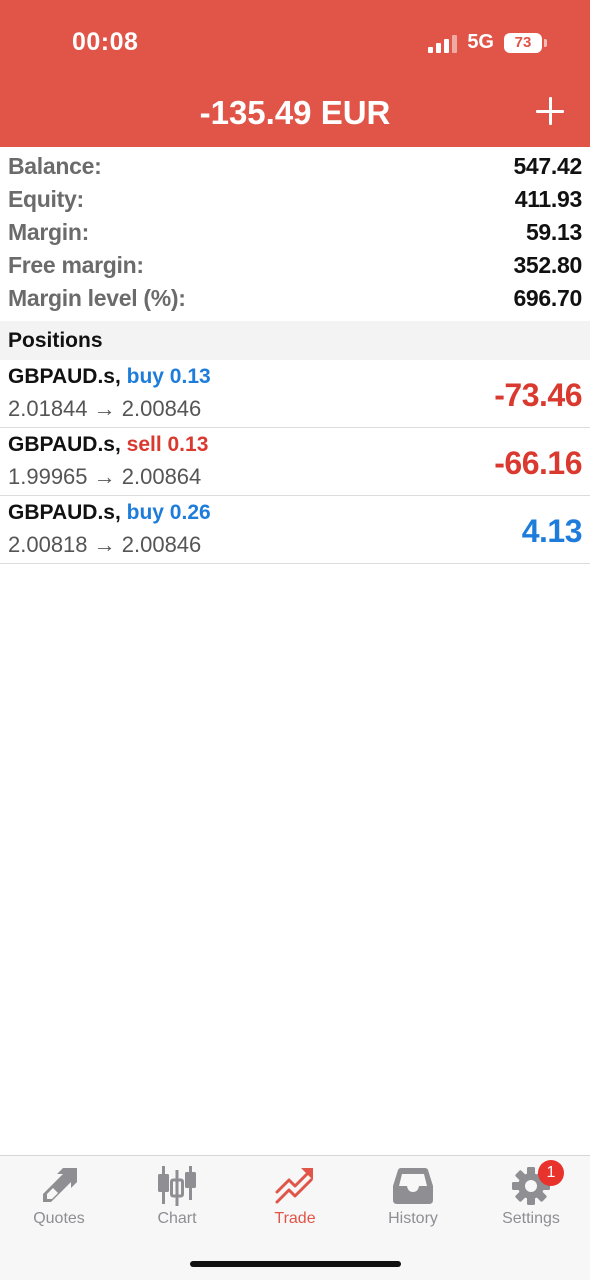 The height and width of the screenshot is (1280, 590). Describe the element at coordinates (413, 1186) in the screenshot. I see `inbox-tray-icon` at that location.